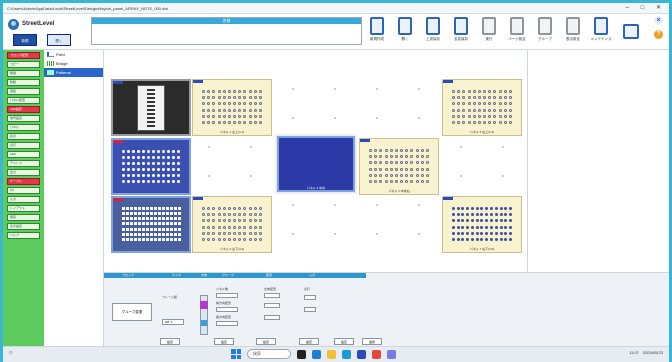 This screenshot has width=672, height=362. I want to click on panel-caption: パネル 6 左下(3,2), so click(232, 249).